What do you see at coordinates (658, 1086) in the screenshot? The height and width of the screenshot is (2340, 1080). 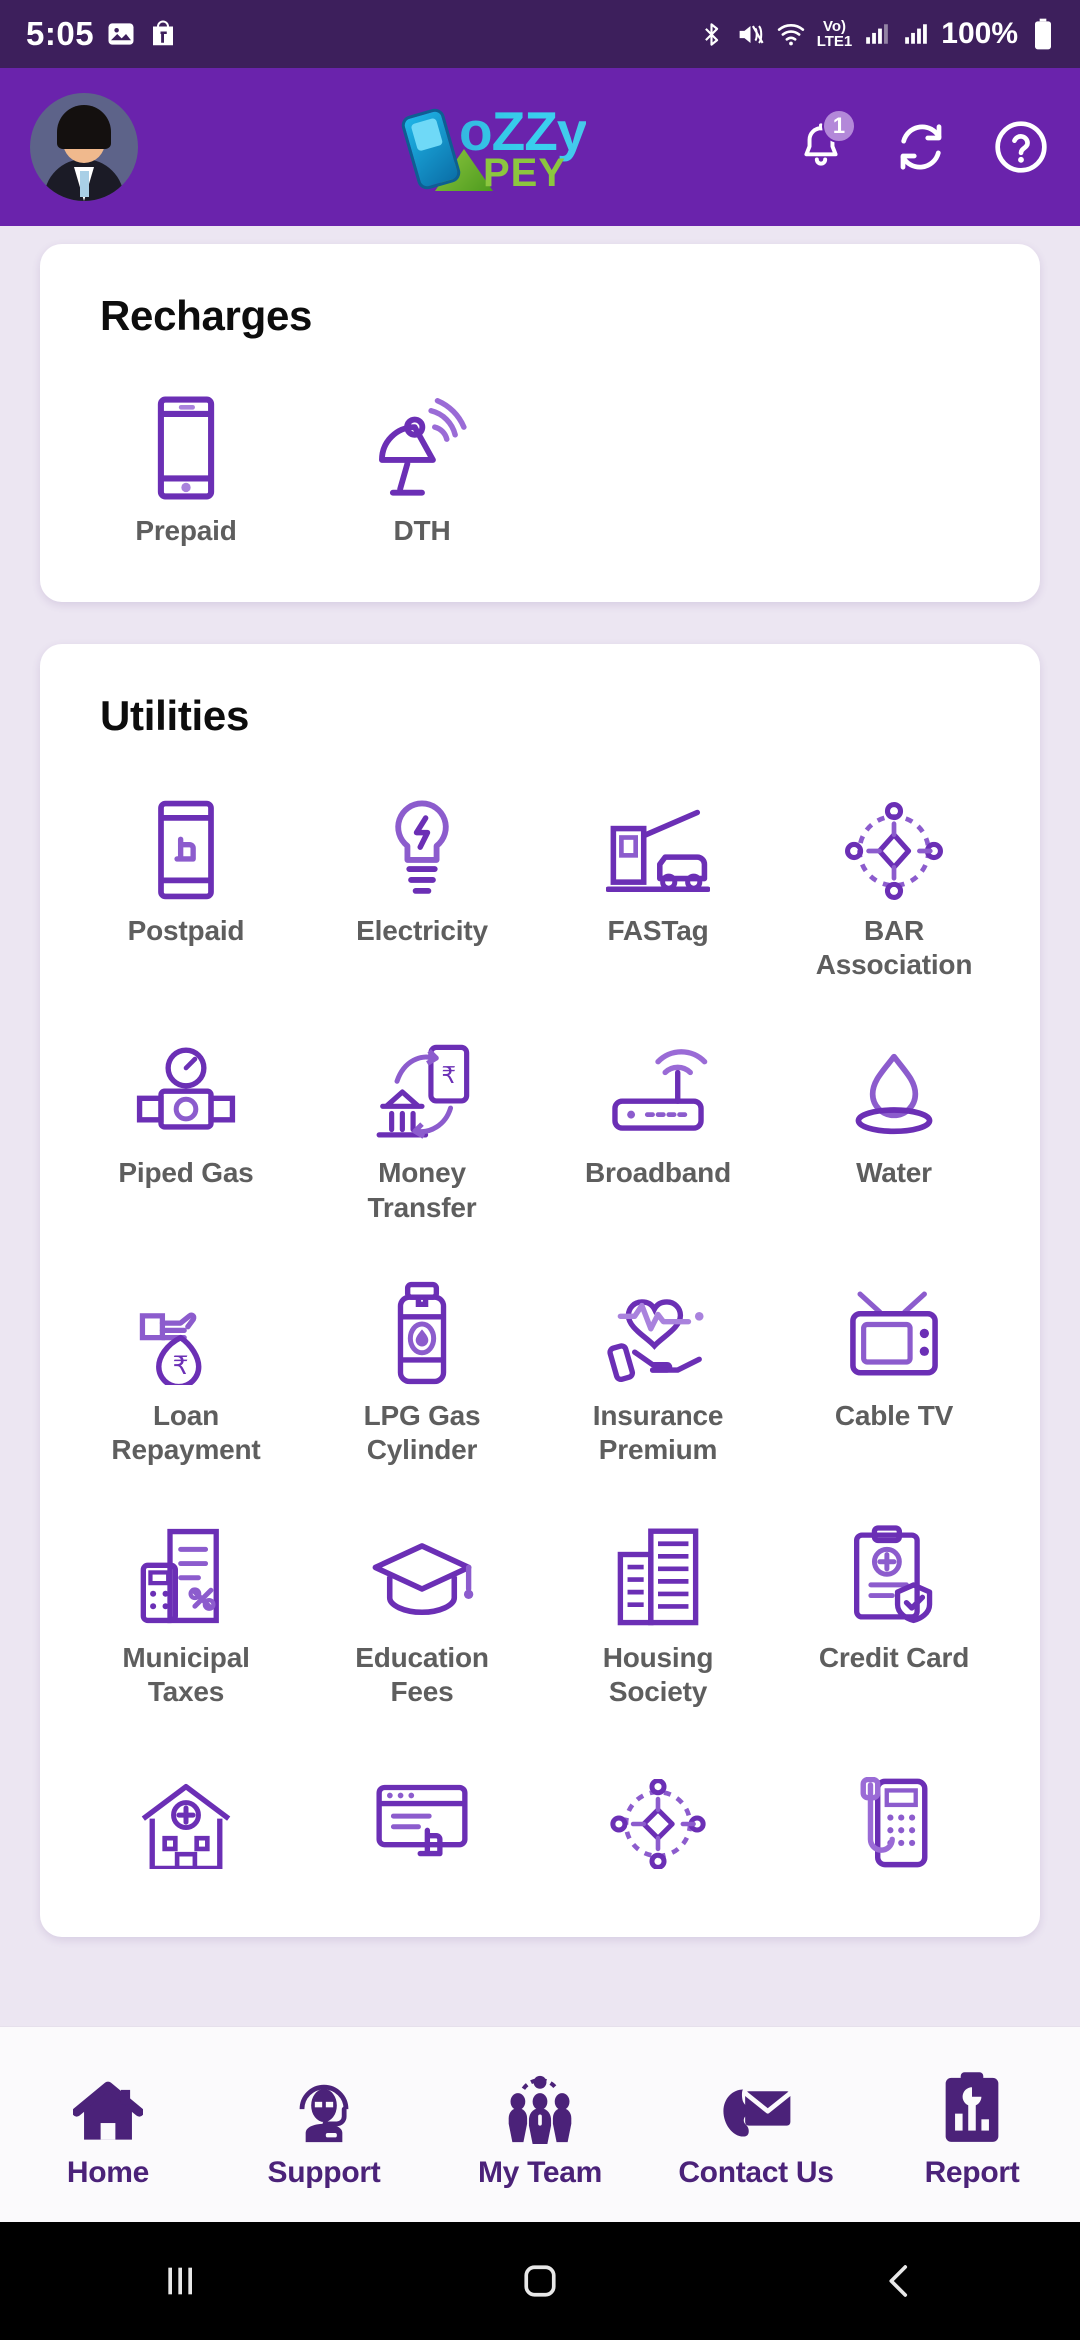 I see `router-icon` at bounding box center [658, 1086].